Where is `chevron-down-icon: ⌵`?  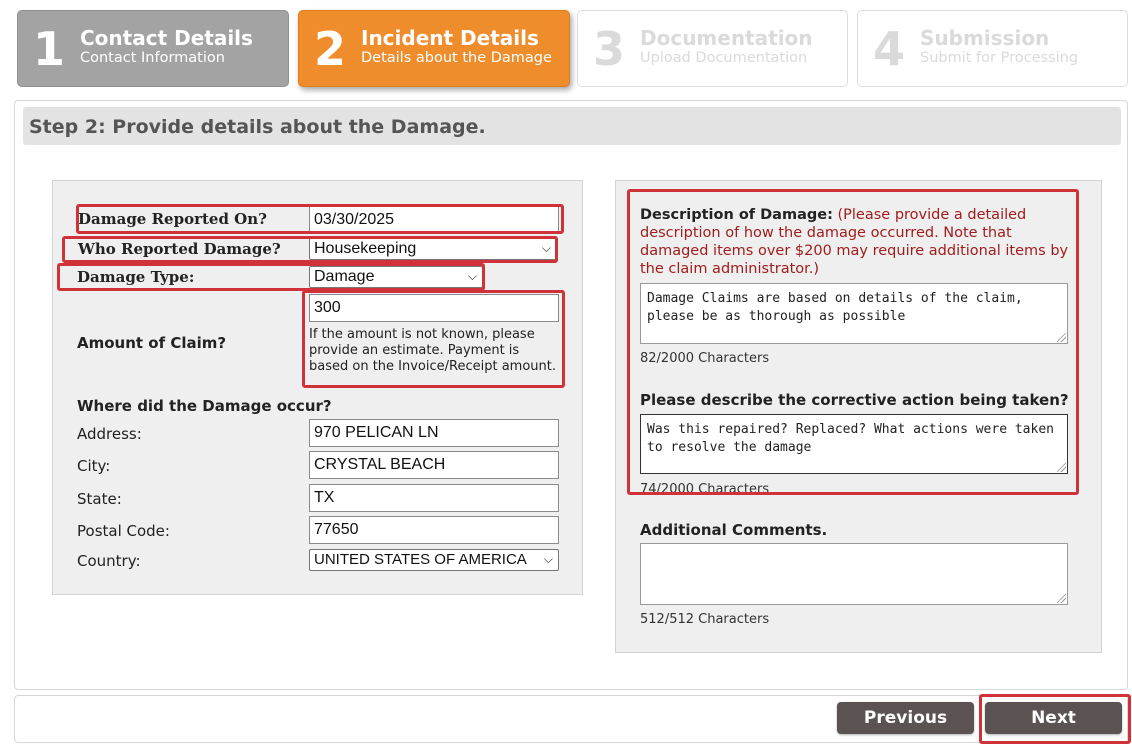
chevron-down-icon: ⌵ is located at coordinates (548, 559).